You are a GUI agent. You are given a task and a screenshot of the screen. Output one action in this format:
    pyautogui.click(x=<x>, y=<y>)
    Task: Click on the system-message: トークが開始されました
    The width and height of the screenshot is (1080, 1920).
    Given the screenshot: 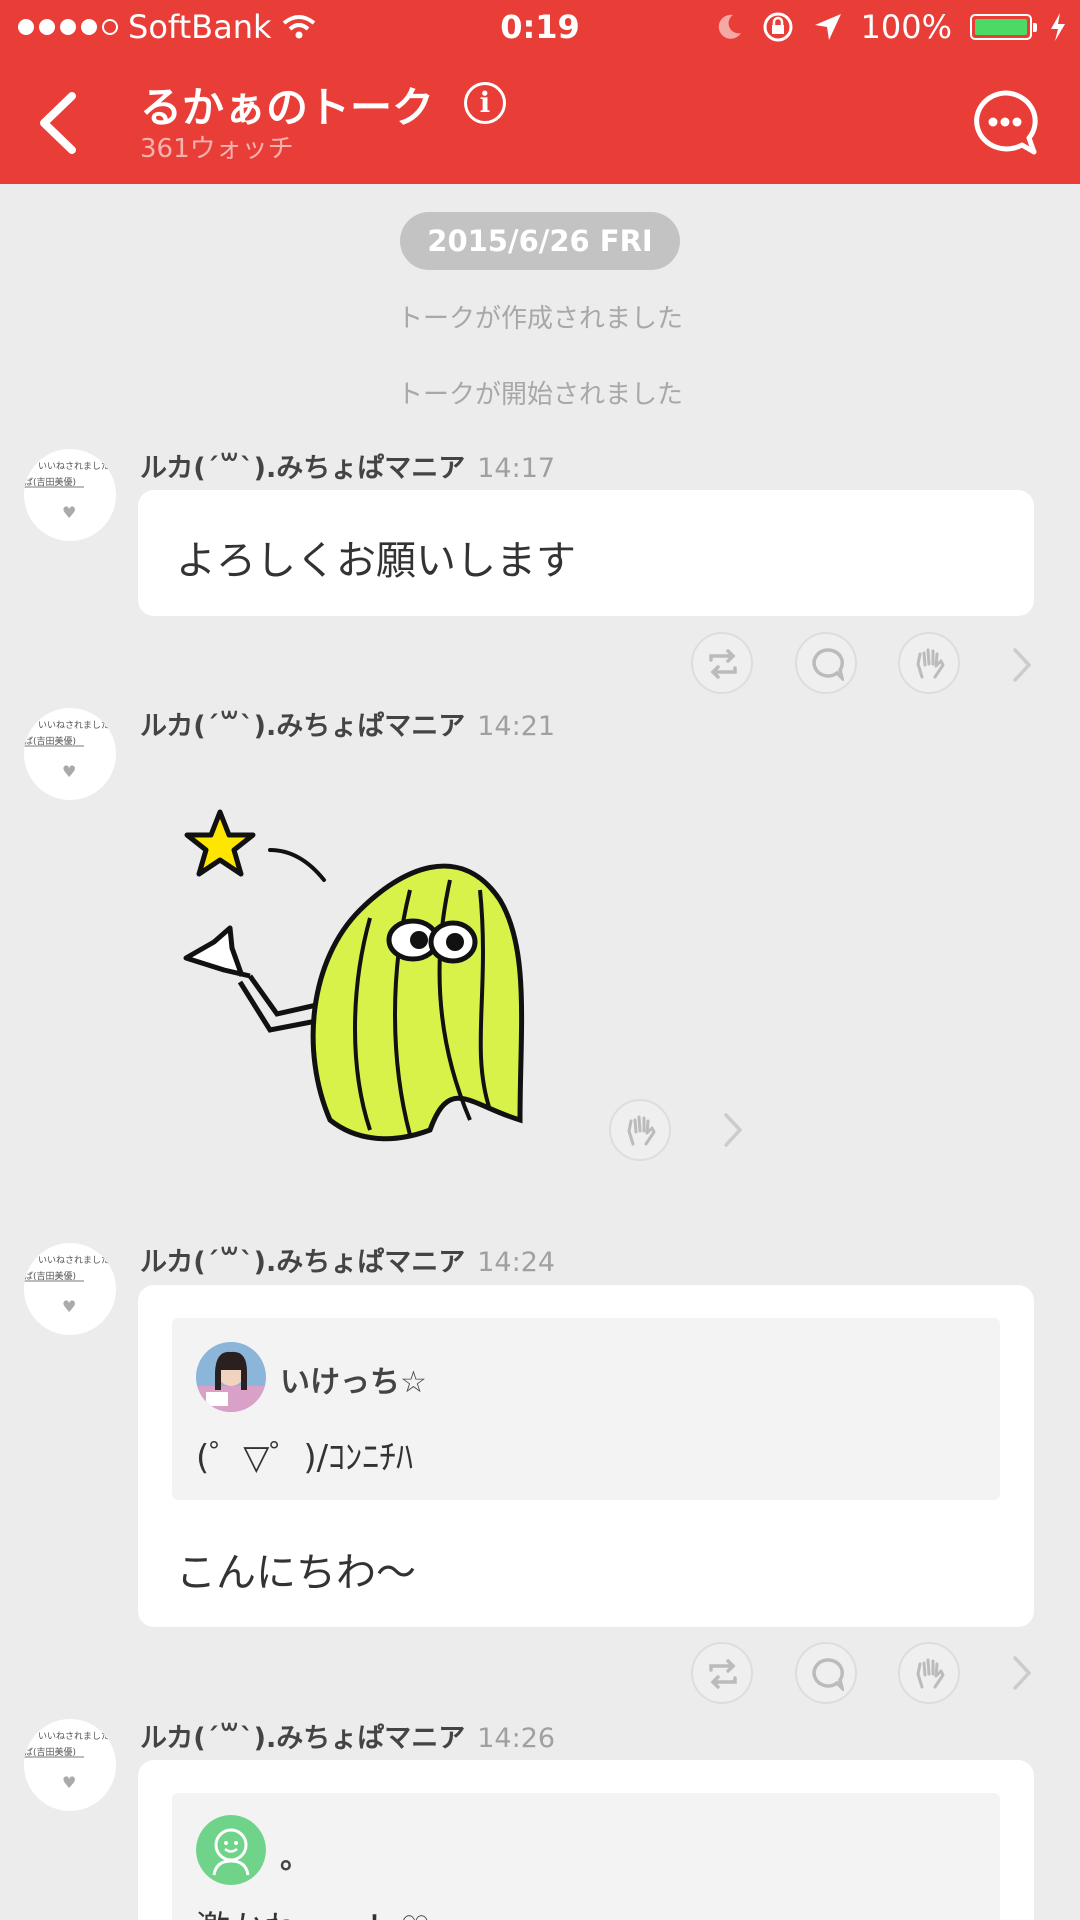 What is the action you would take?
    pyautogui.click(x=539, y=395)
    